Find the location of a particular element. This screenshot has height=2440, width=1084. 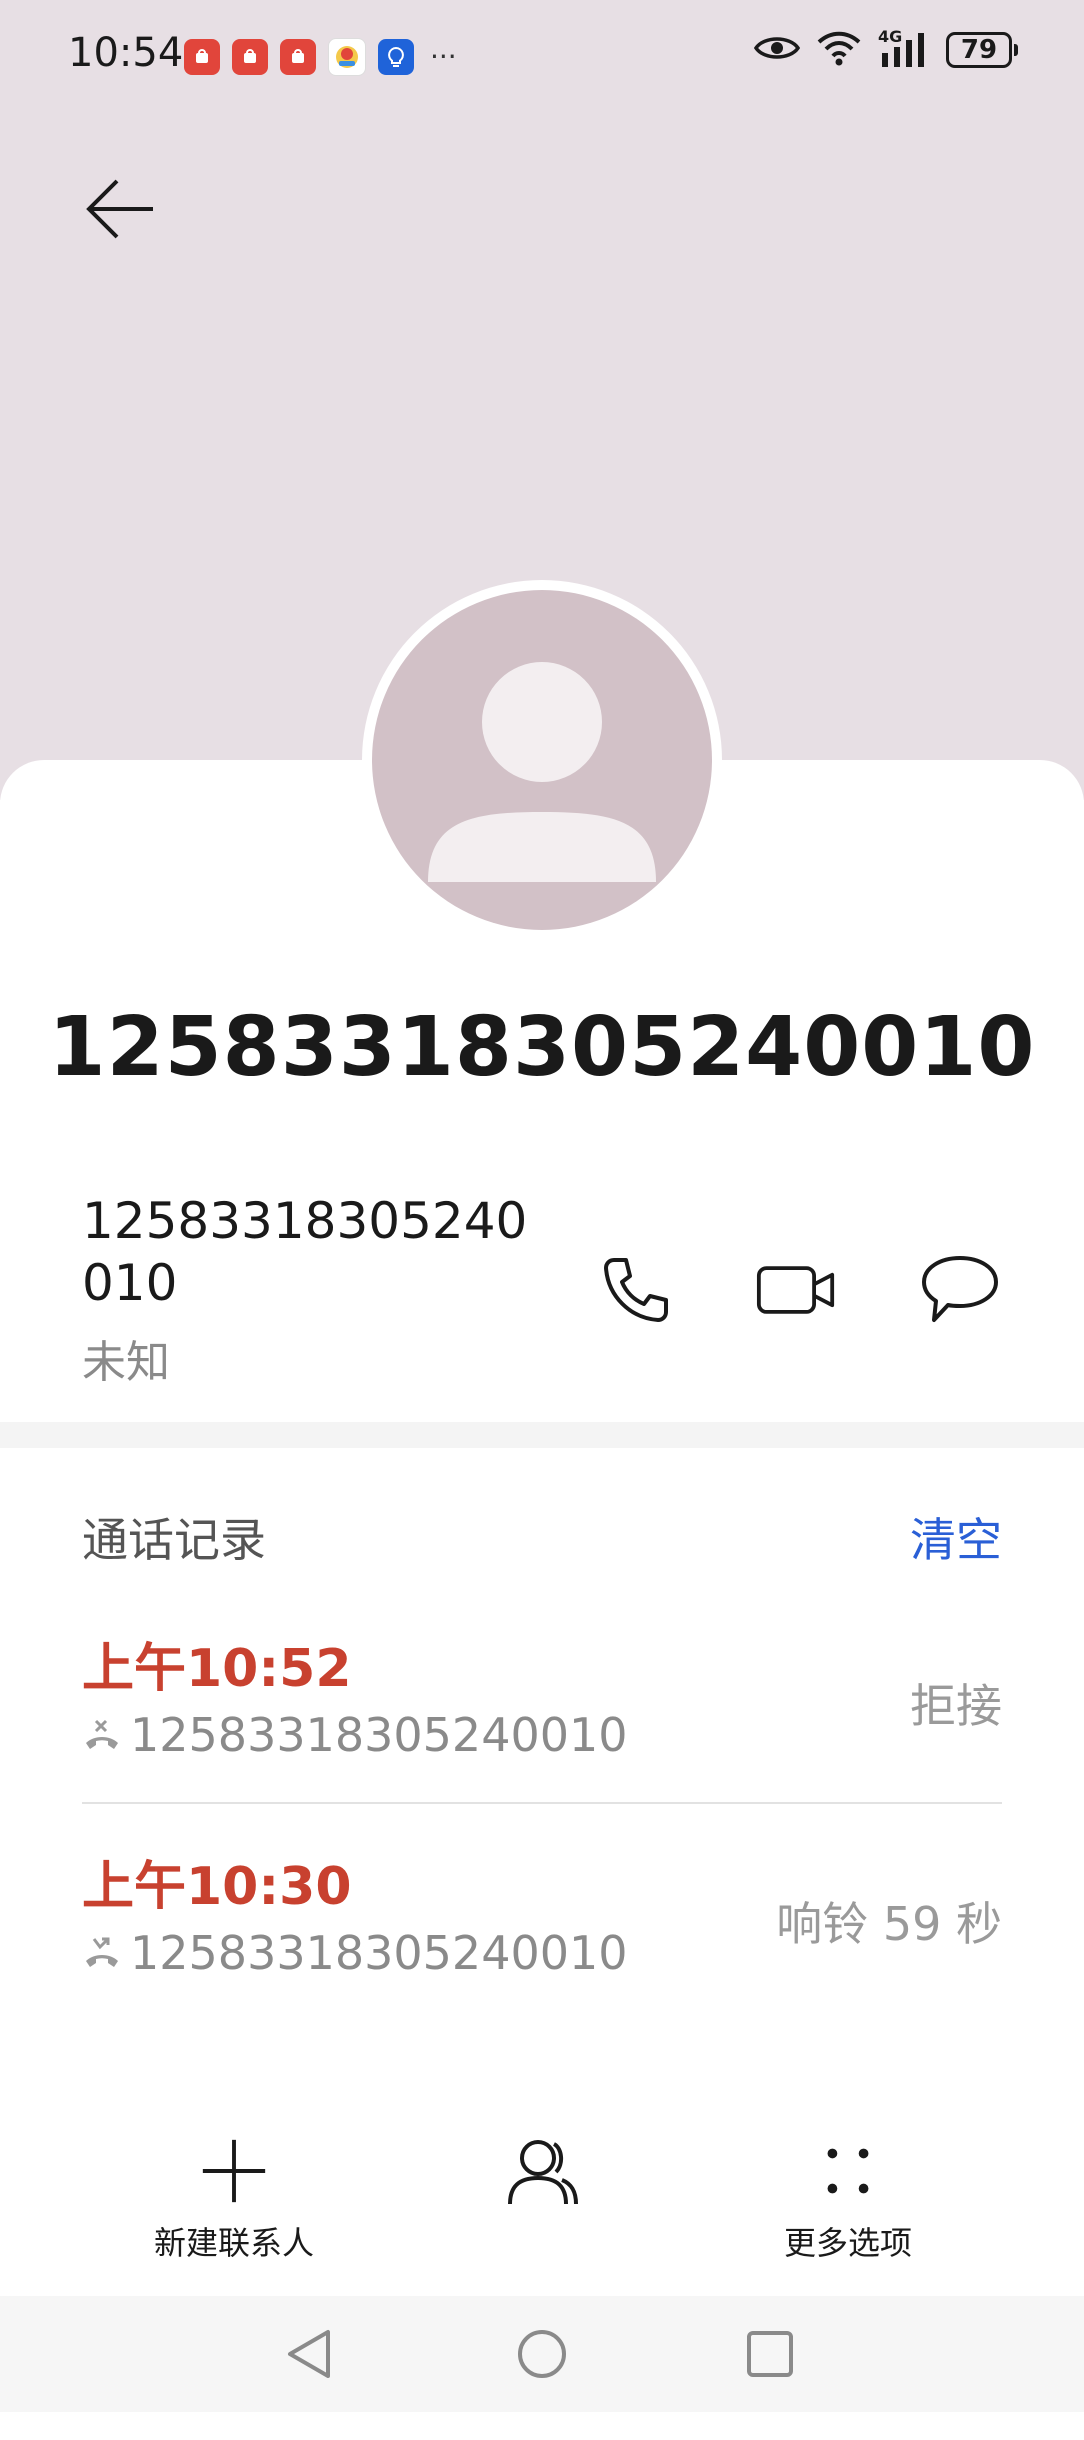

call-time: 上午10:52 is located at coordinates (217, 1669).